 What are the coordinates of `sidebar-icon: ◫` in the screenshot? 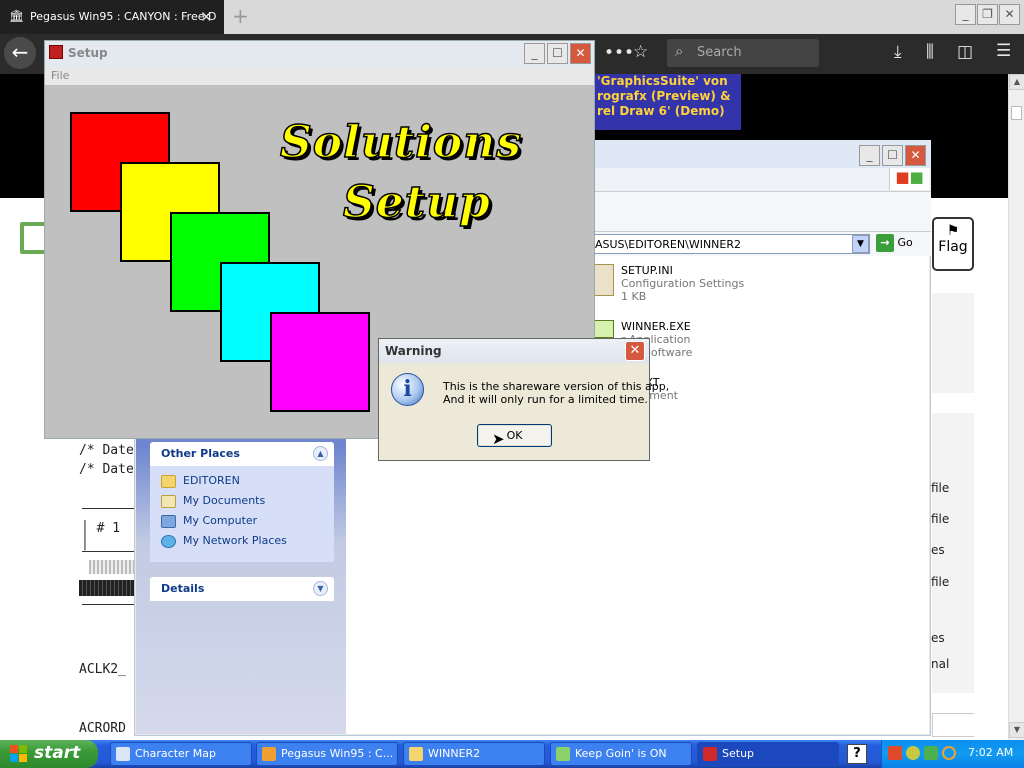 It's located at (965, 52).